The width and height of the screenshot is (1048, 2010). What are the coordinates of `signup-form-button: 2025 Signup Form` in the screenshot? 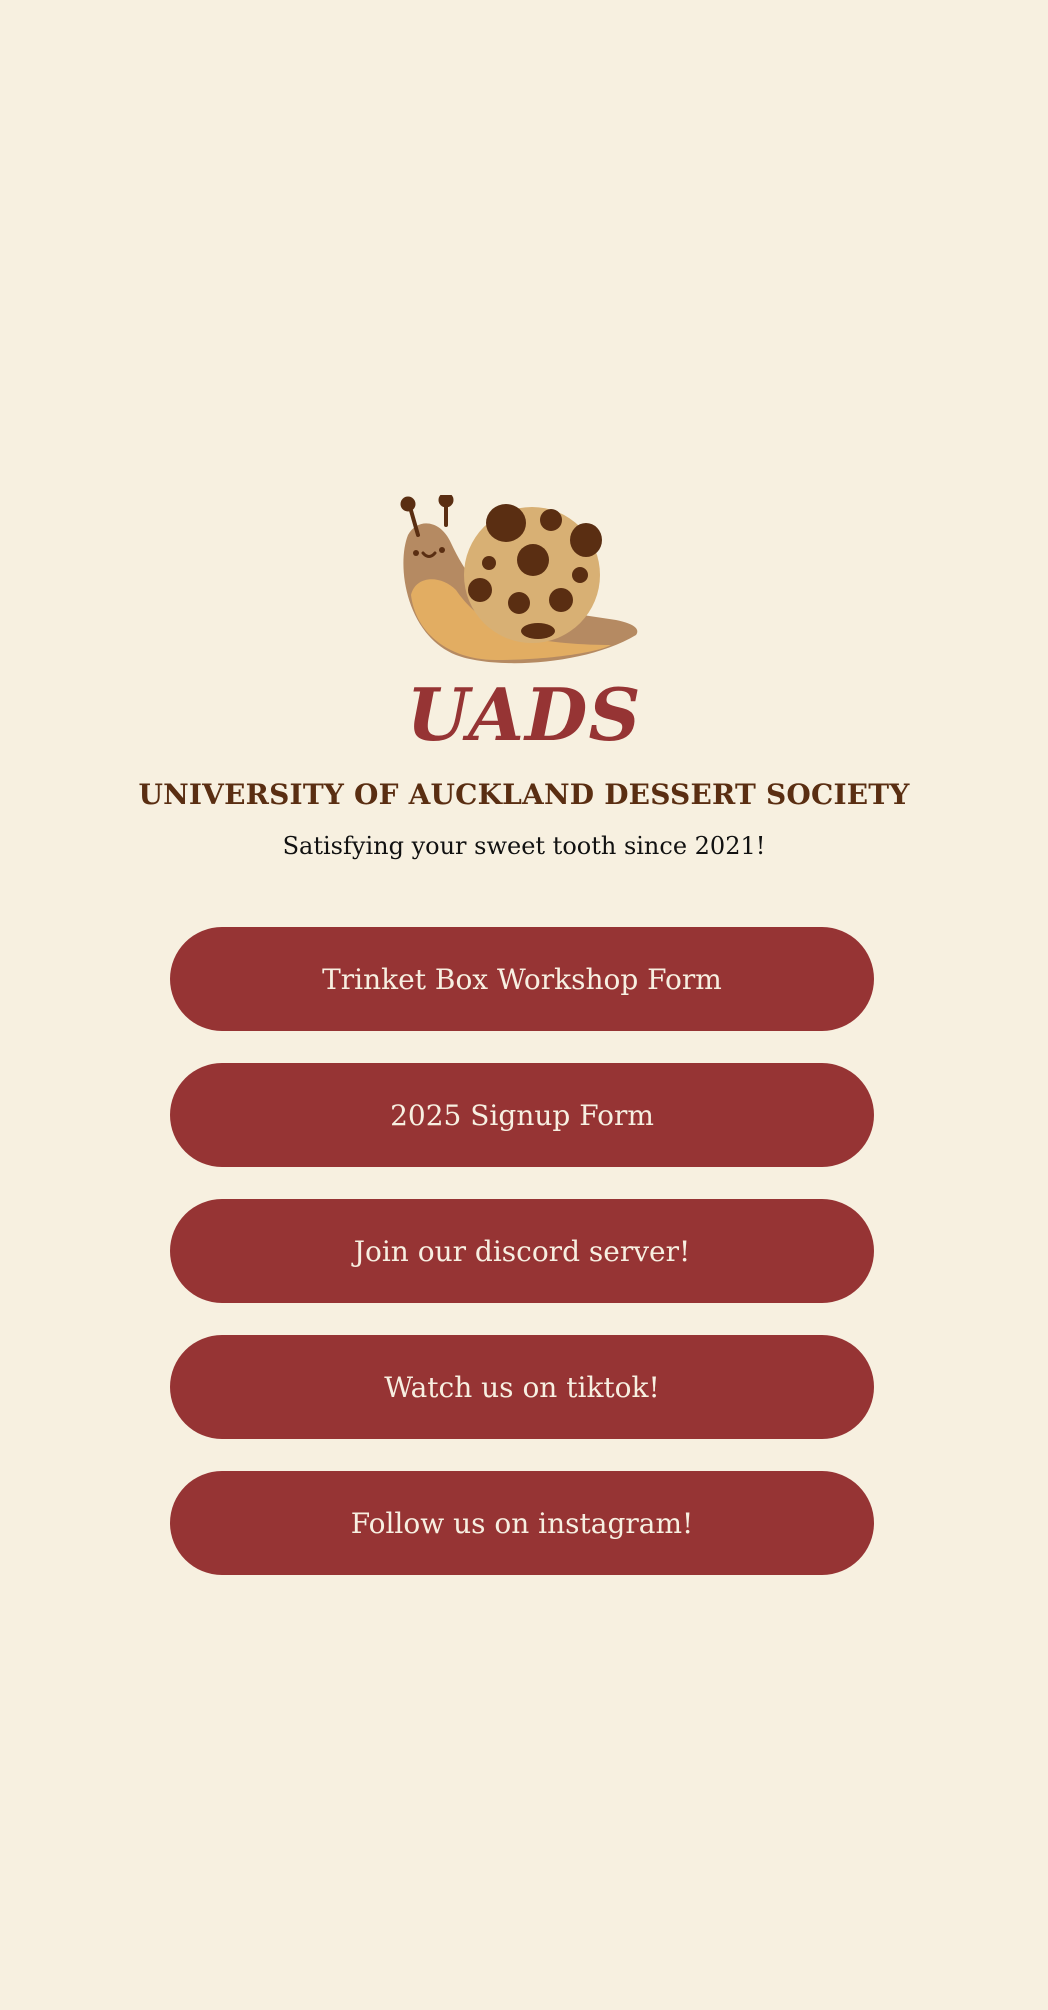 It's located at (522, 1115).